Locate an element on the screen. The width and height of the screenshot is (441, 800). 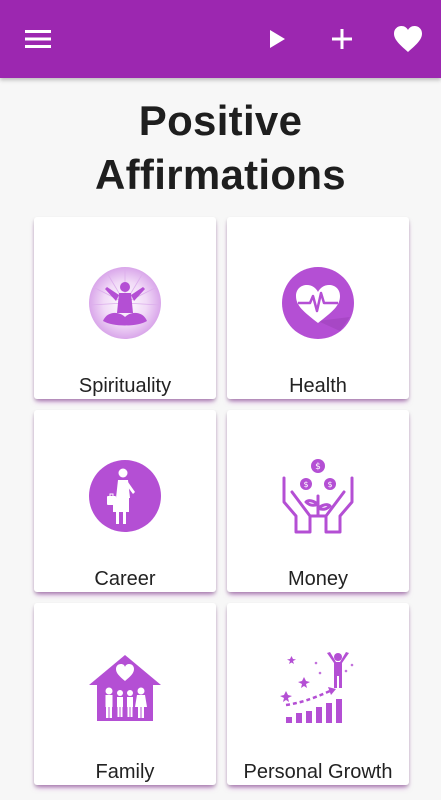
category-card-money: $ $ $ Money is located at coordinates (318, 501).